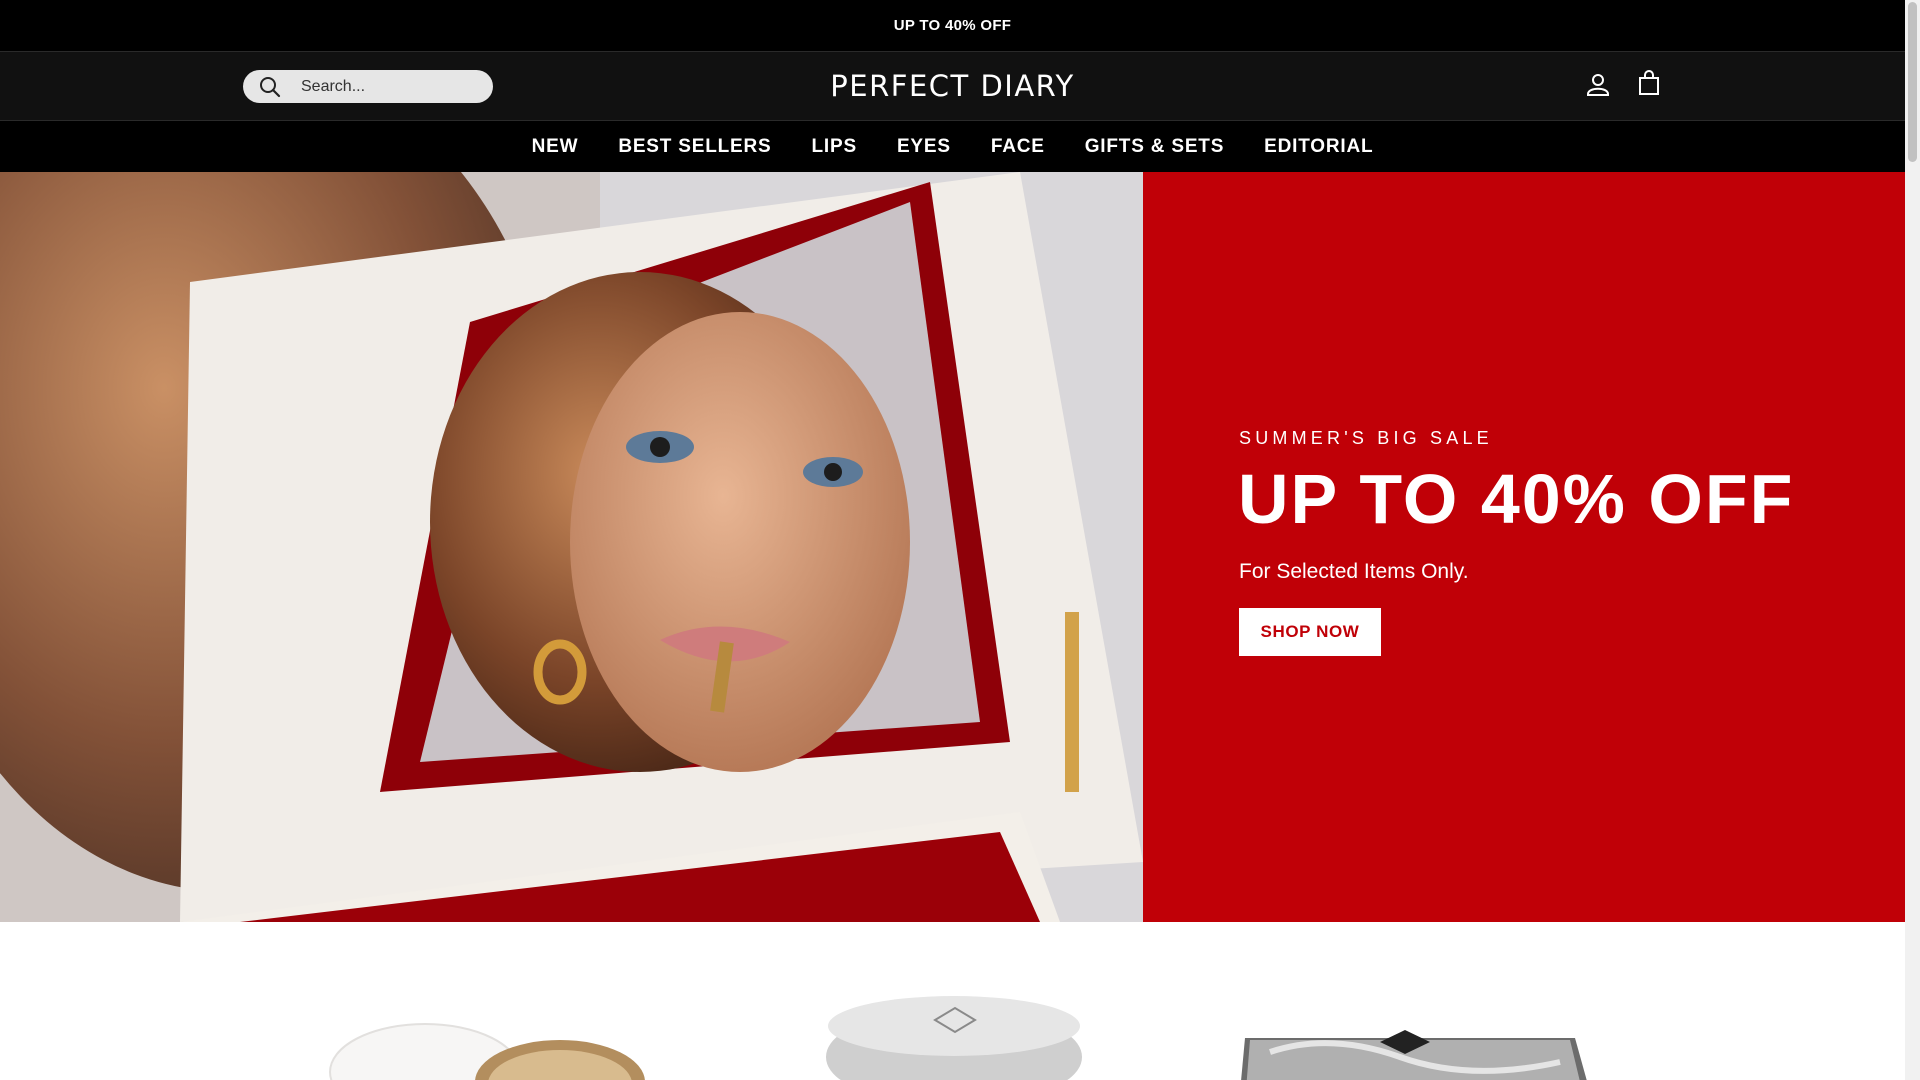  What do you see at coordinates (1366, 438) in the screenshot?
I see `promo-eyebrow: SUMMER'S BIG SALE` at bounding box center [1366, 438].